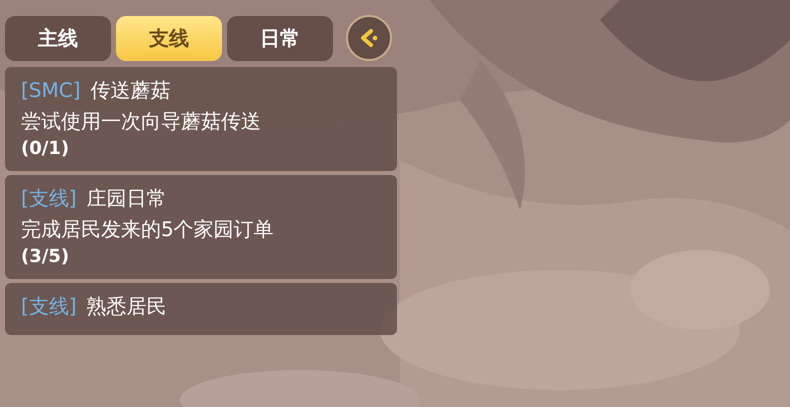  Describe the element at coordinates (169, 38) in the screenshot. I see `tab: 支线` at that location.